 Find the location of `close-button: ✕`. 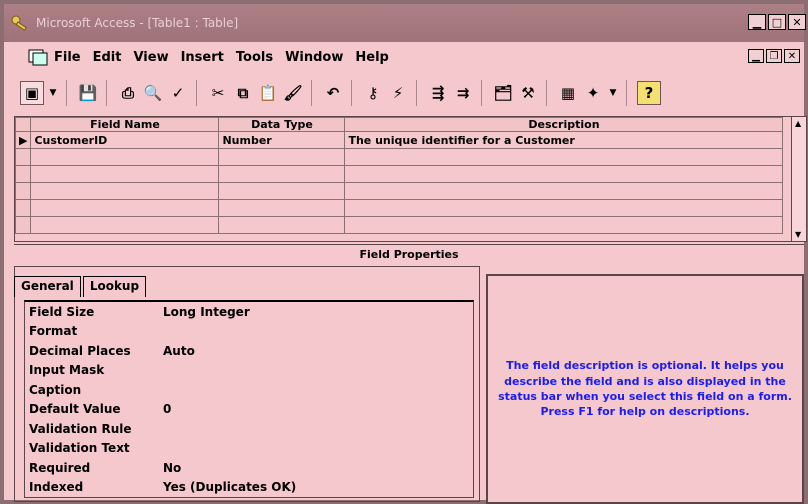

close-button: ✕ is located at coordinates (797, 22).